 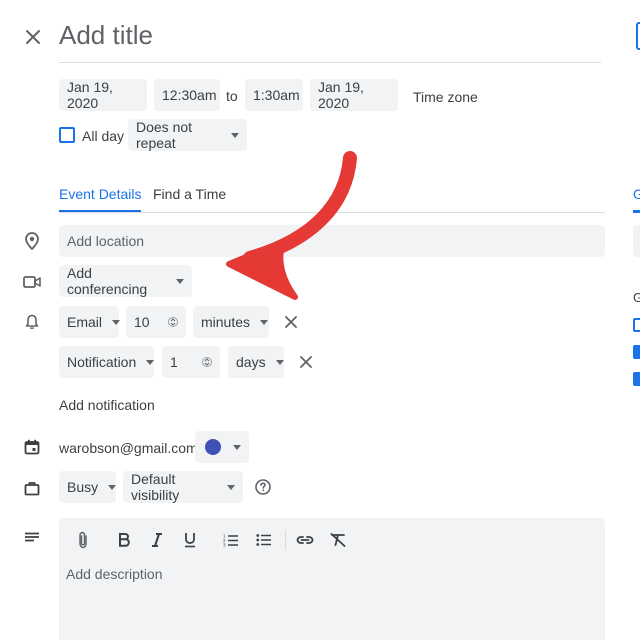 What do you see at coordinates (636, 194) in the screenshot?
I see `right-panel-tab-label: G` at bounding box center [636, 194].